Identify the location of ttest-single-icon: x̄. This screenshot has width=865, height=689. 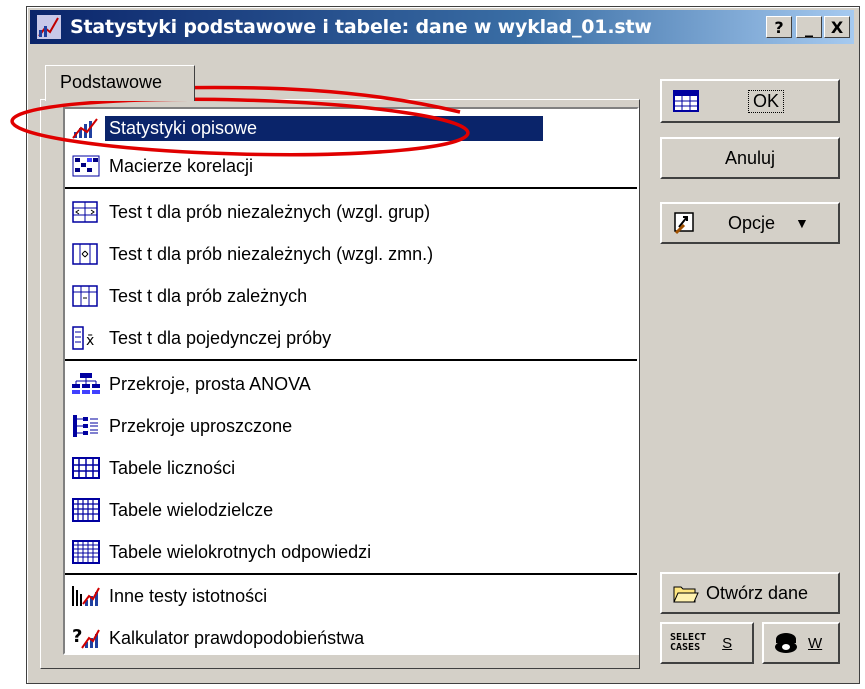
(83, 338).